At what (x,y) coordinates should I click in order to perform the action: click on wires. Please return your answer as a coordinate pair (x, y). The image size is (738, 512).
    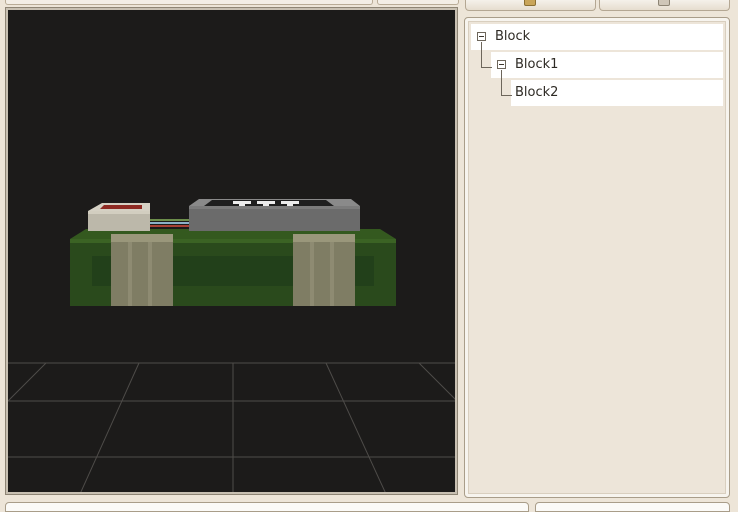
    Looking at the image, I should click on (168, 223).